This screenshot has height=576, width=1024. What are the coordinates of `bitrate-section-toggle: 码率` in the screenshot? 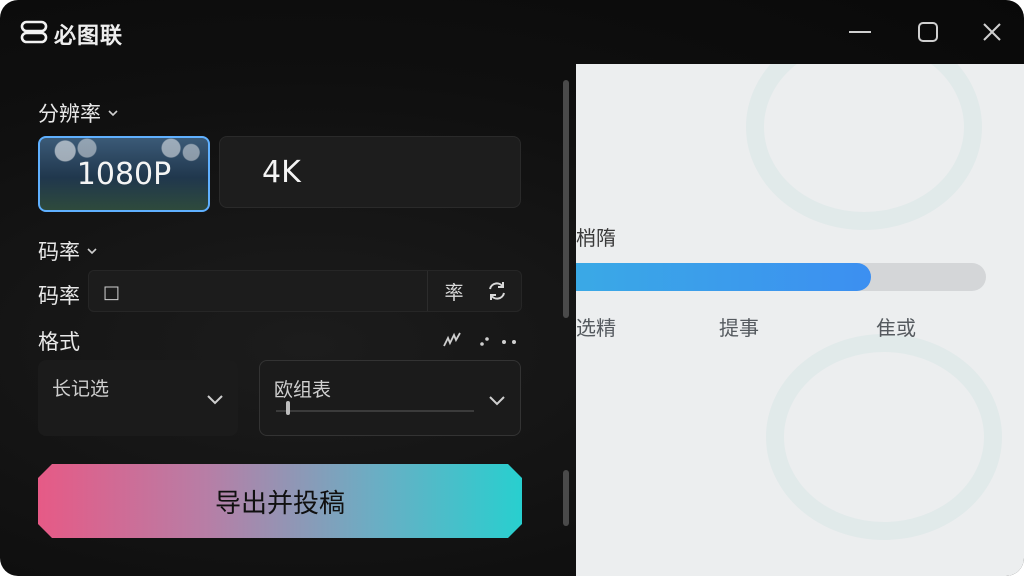 It's located at (68, 251).